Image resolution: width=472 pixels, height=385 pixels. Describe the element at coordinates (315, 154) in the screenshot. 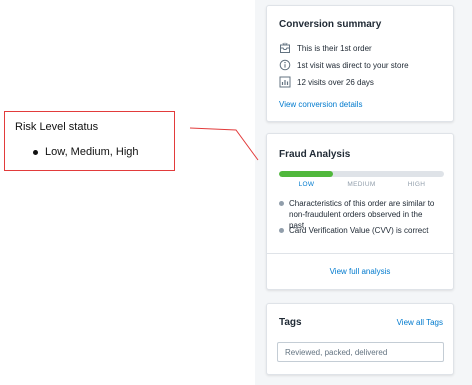

I see `fraud-analysis-title: Fraud Analysis` at that location.